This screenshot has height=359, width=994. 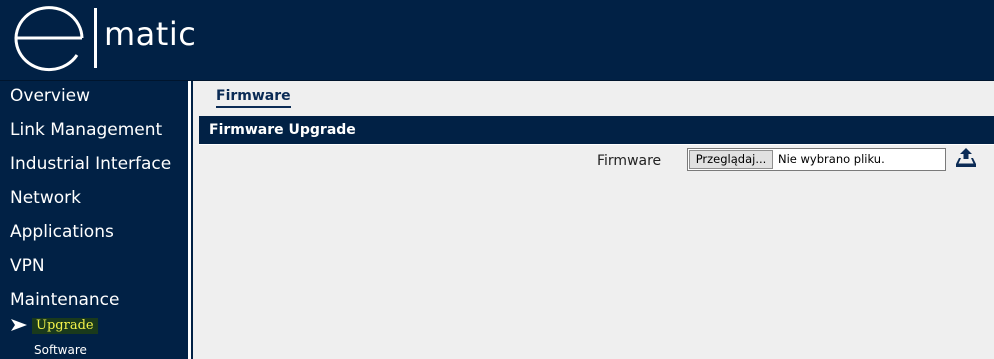 I want to click on section-title: Firmware Upgrade, so click(x=282, y=130).